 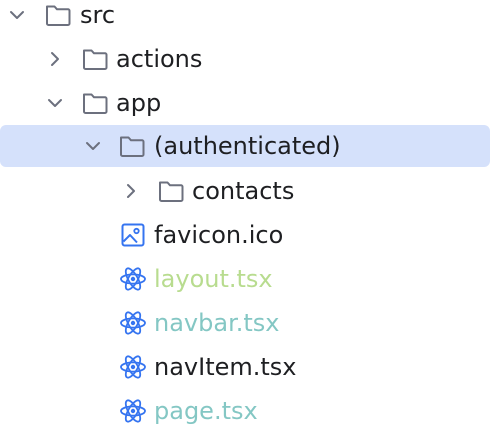 What do you see at coordinates (246, 103) in the screenshot?
I see `tree-node-app: app` at bounding box center [246, 103].